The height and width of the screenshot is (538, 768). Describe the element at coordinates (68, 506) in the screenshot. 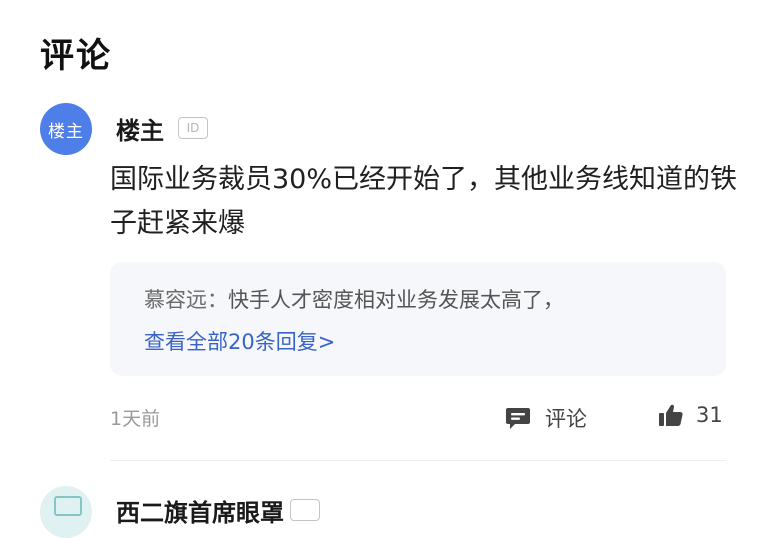

I see `avatar-image` at that location.